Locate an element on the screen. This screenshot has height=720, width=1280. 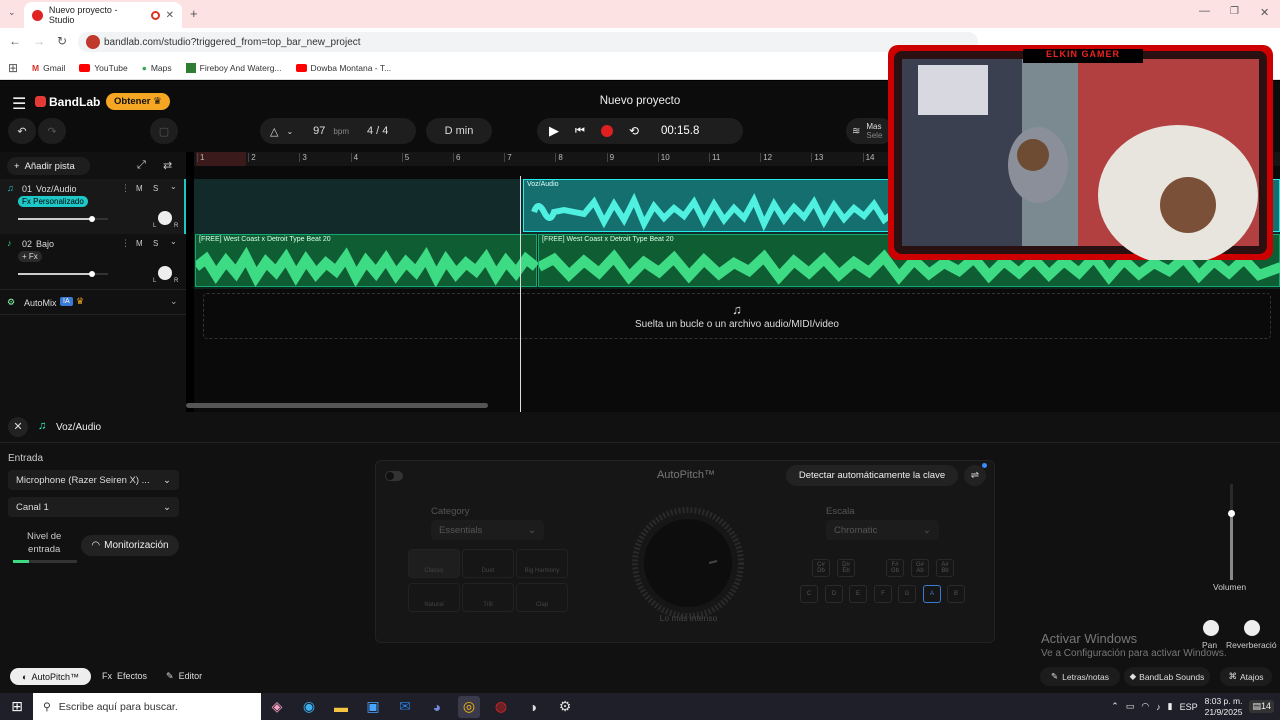
key-b: B is located at coordinates (956, 594).